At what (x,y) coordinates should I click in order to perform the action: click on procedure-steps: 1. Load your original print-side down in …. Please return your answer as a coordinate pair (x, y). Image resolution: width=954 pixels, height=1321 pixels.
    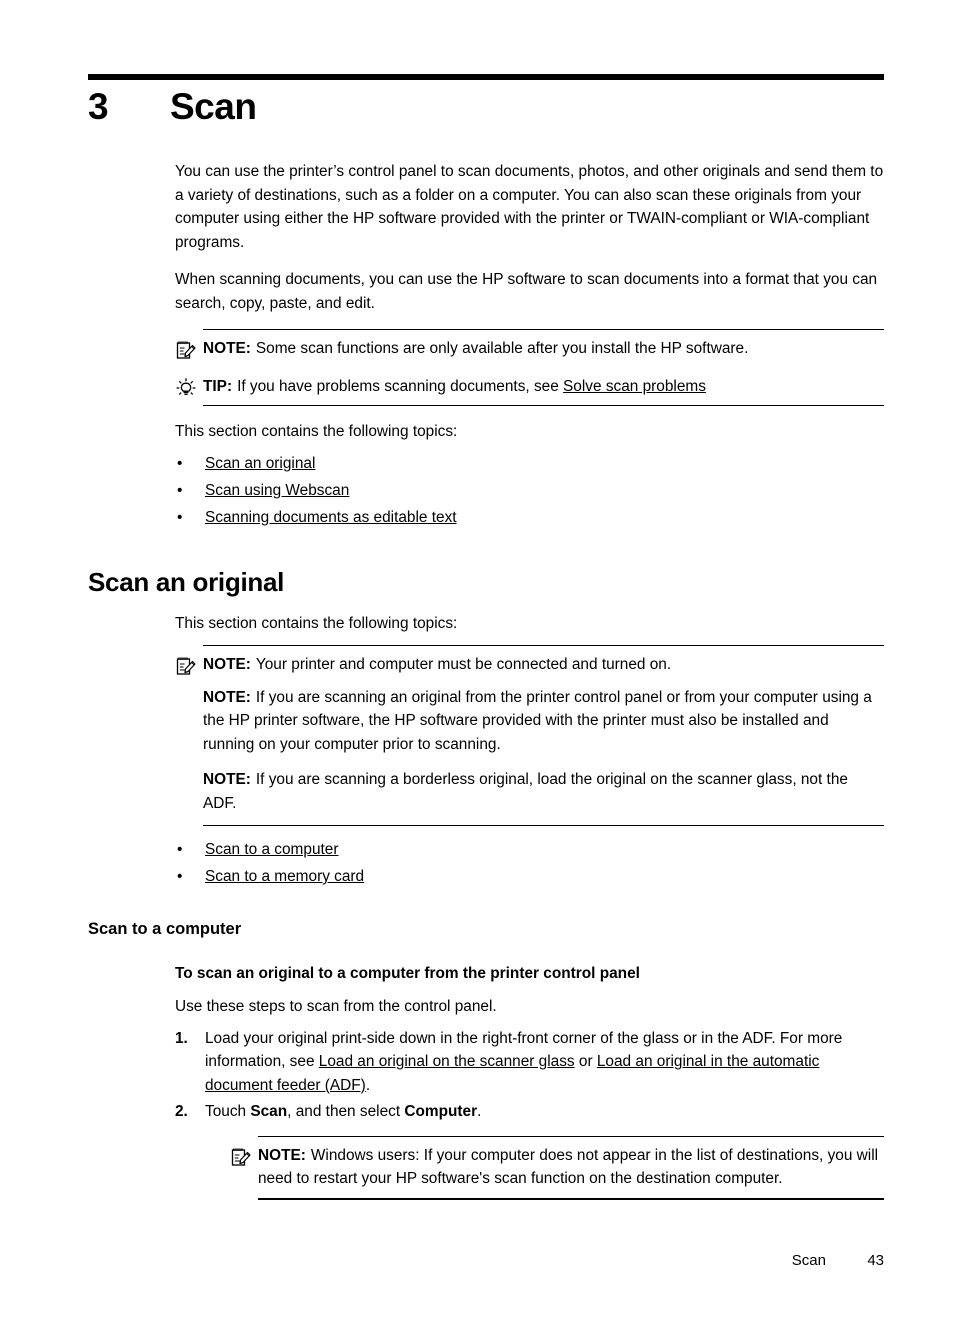
    Looking at the image, I should click on (529, 1075).